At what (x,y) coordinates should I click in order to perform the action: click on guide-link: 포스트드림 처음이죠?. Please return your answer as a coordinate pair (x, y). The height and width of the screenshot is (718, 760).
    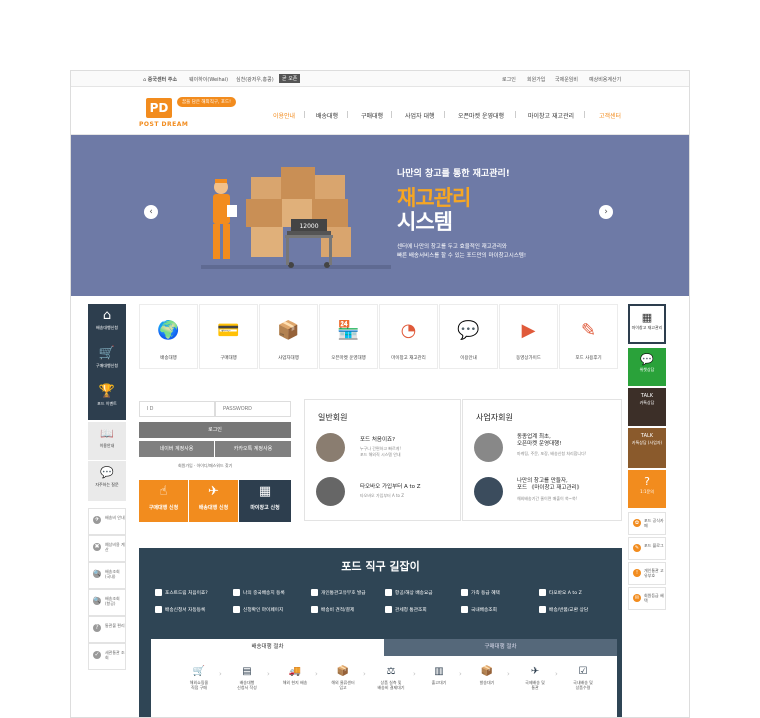
    Looking at the image, I should click on (181, 592).